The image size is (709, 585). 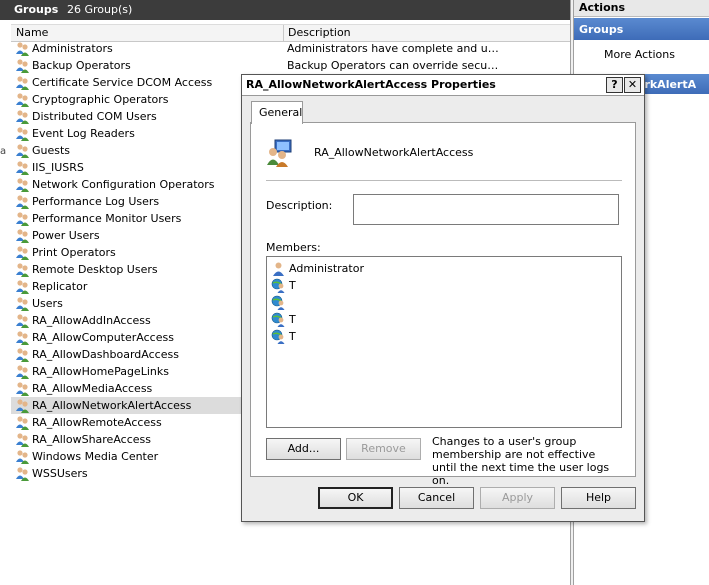 What do you see at coordinates (319, 32) in the screenshot?
I see `column-description-header: Description` at bounding box center [319, 32].